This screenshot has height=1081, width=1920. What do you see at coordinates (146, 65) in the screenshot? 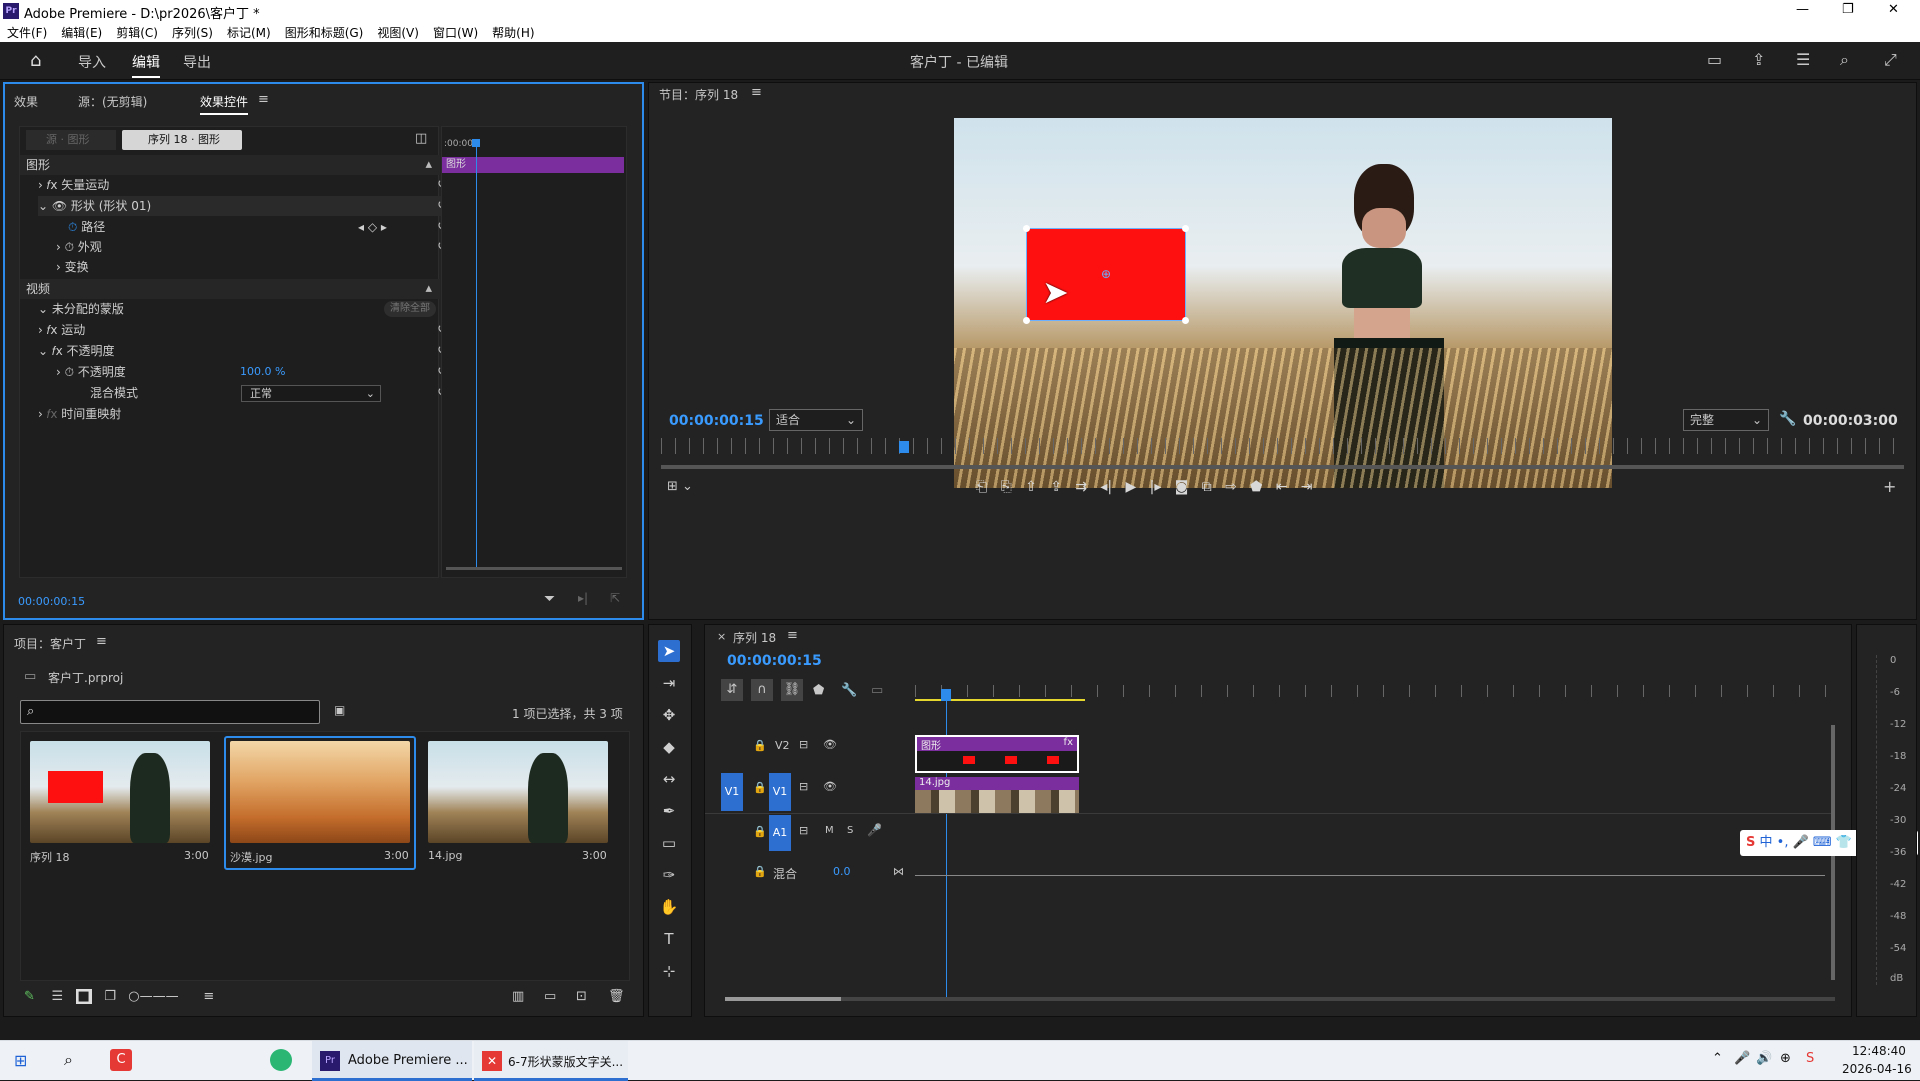
I see `tab-edit: 编辑` at bounding box center [146, 65].